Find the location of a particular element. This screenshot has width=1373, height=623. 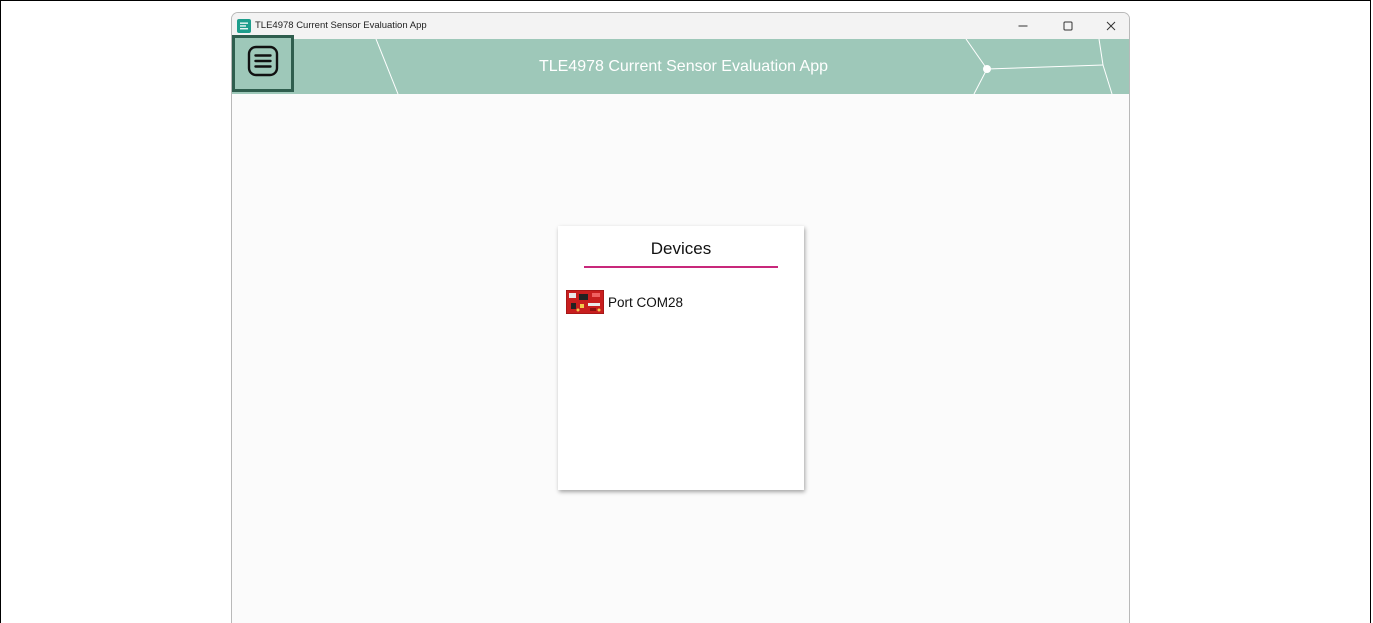

device-item-com28: Port COM28 is located at coordinates (624, 302).